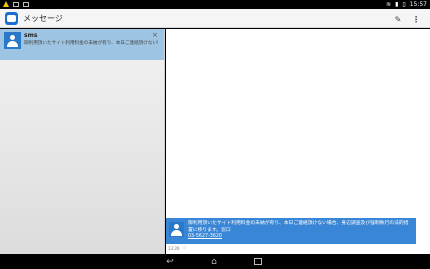 This screenshot has height=269, width=430. Describe the element at coordinates (215, 4) in the screenshot. I see `status-bar: ≋ ▮ ▯ 15:57` at that location.